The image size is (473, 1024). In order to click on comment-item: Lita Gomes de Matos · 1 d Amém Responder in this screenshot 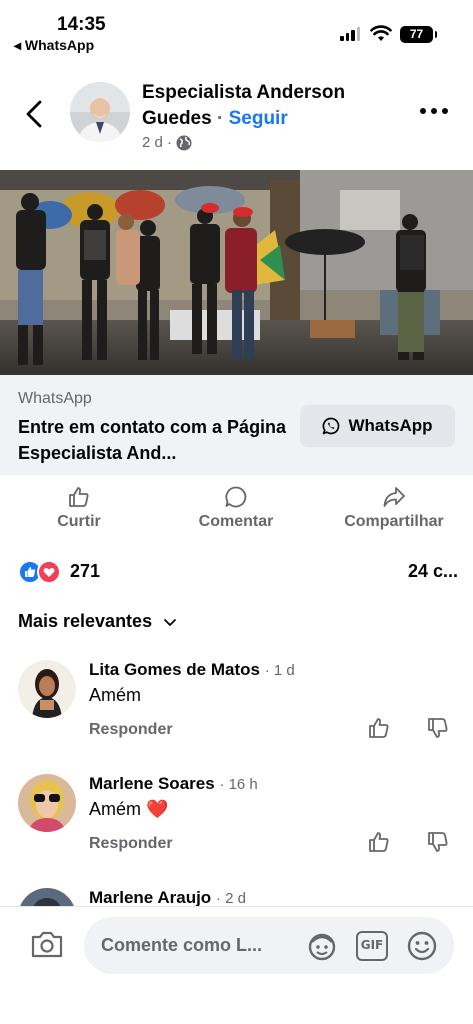, I will do `click(238, 710)`.